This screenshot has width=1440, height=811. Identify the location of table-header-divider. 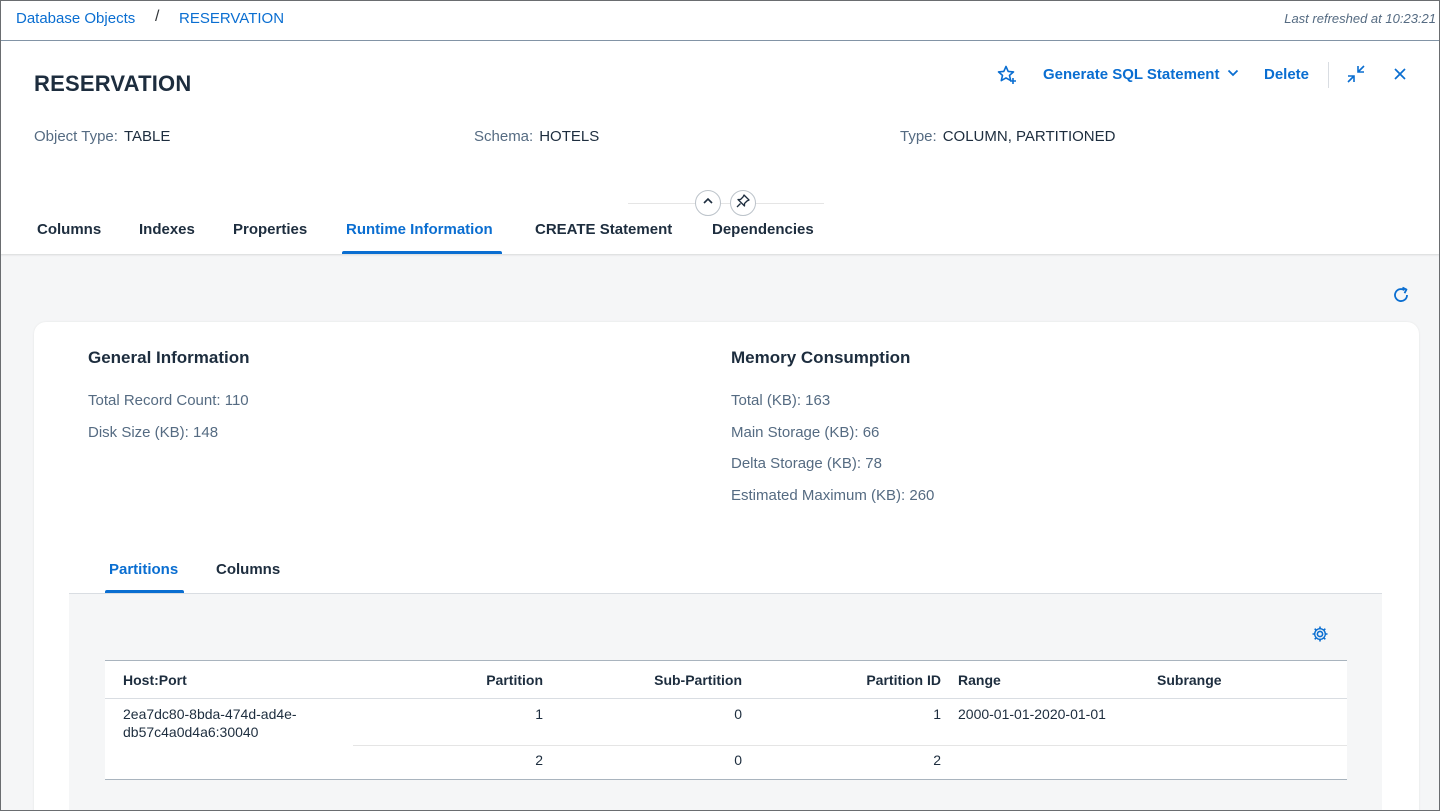
(726, 698).